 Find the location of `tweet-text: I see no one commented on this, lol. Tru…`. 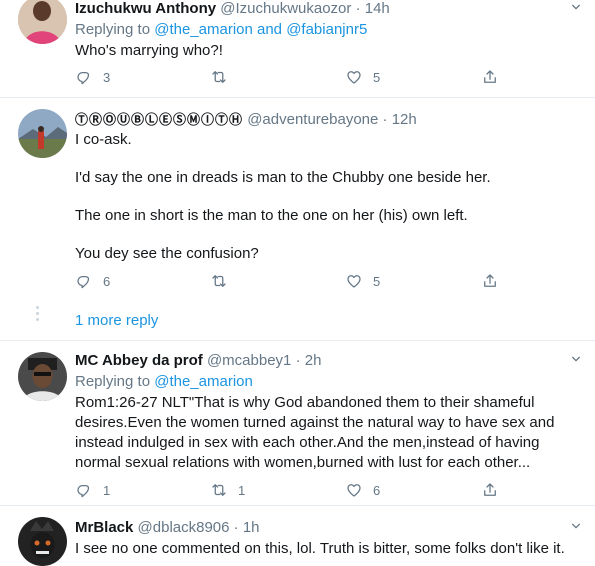

tweet-text: I see no one commented on this, lol. Tru… is located at coordinates (320, 549).